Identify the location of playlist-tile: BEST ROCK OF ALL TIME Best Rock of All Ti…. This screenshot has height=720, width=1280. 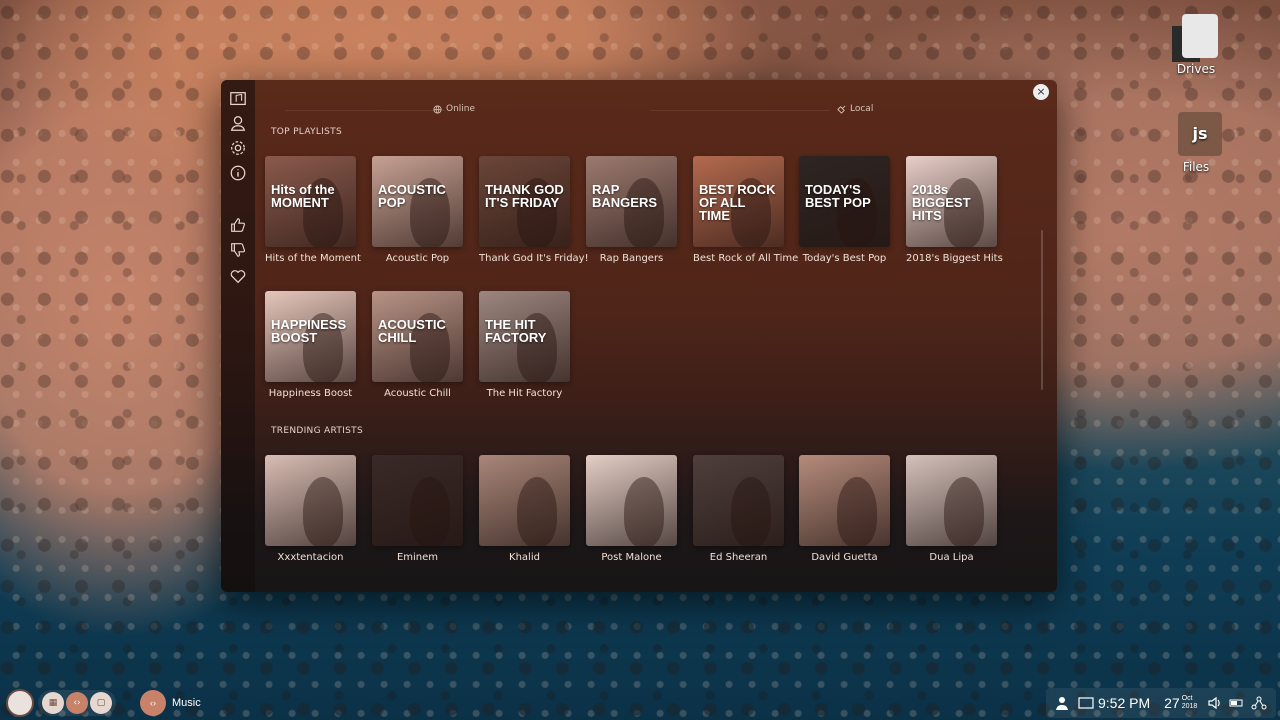
(746, 210).